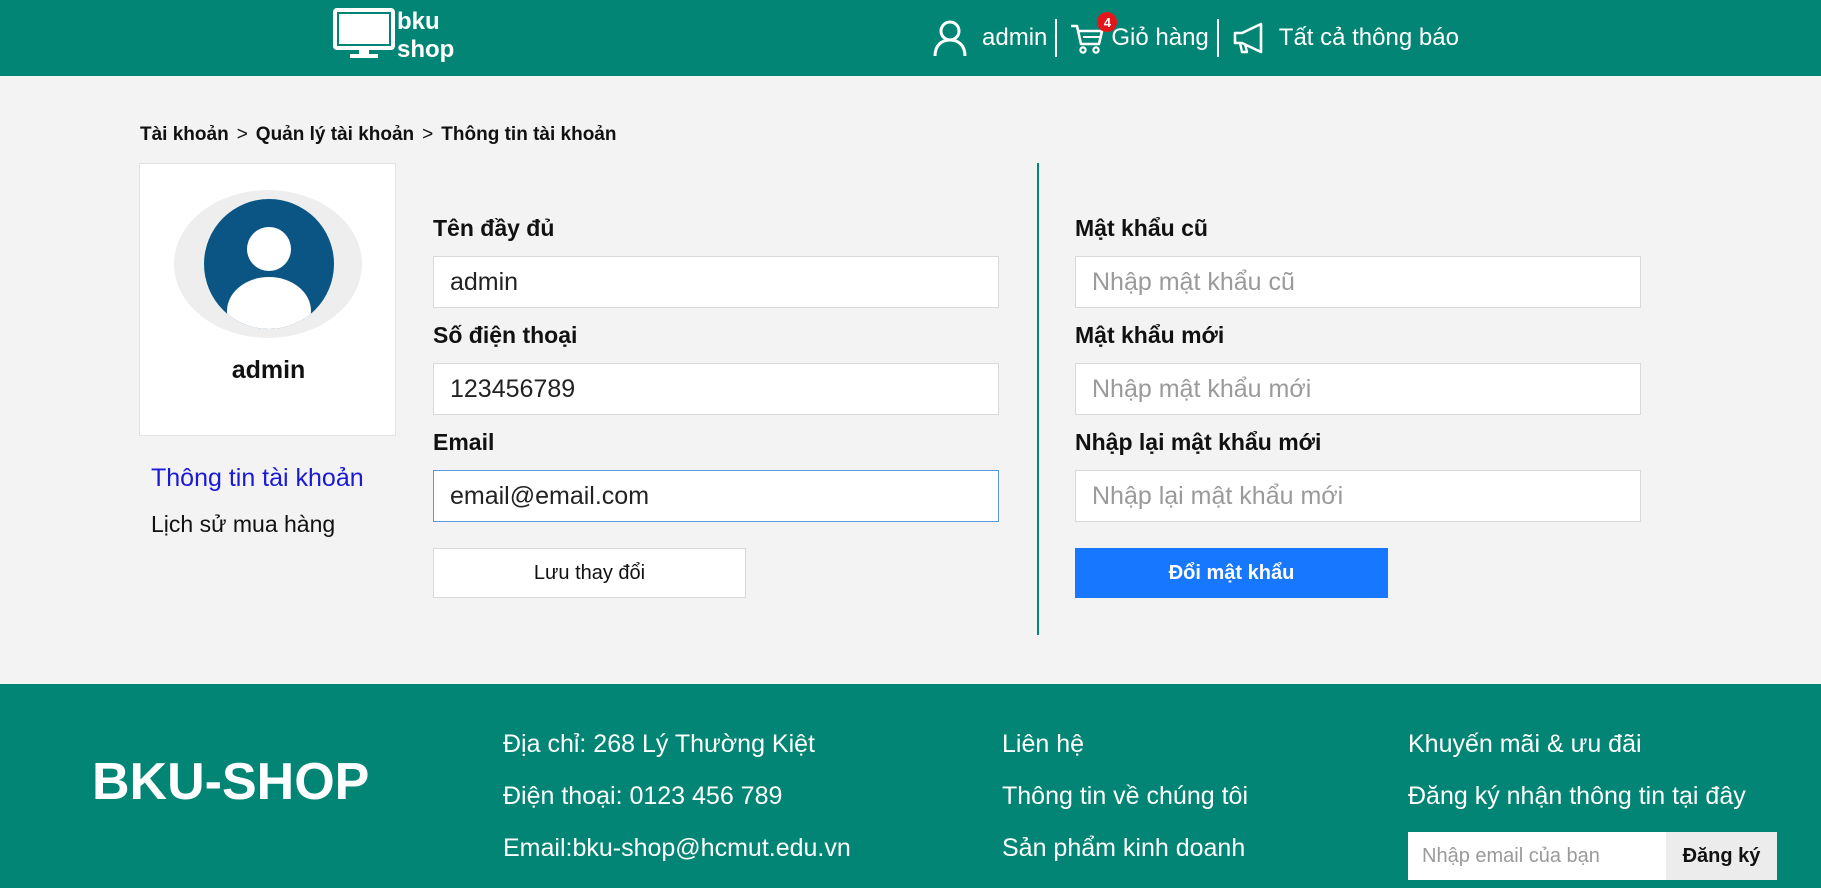 The height and width of the screenshot is (888, 1821). I want to click on logo-text: bku shop, so click(425, 36).